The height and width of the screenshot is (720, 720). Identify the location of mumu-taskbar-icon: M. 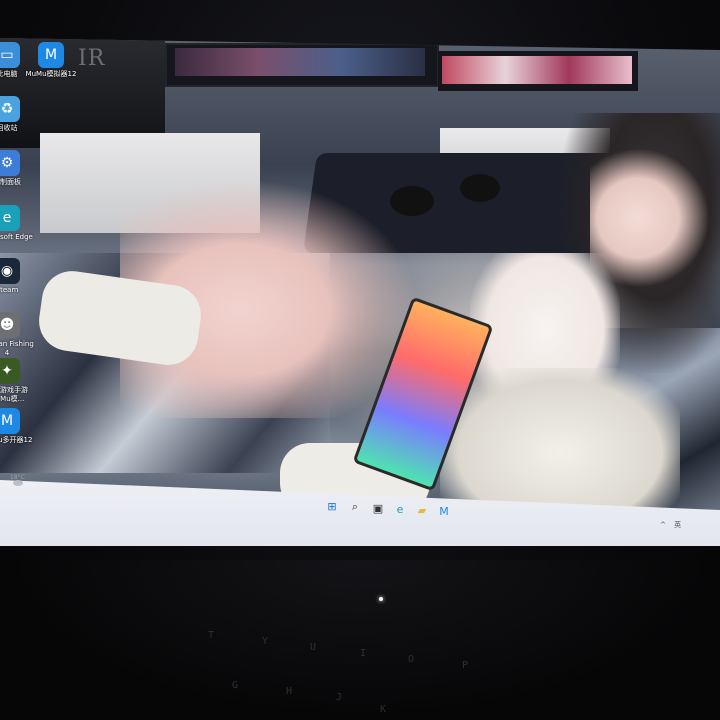
(444, 511).